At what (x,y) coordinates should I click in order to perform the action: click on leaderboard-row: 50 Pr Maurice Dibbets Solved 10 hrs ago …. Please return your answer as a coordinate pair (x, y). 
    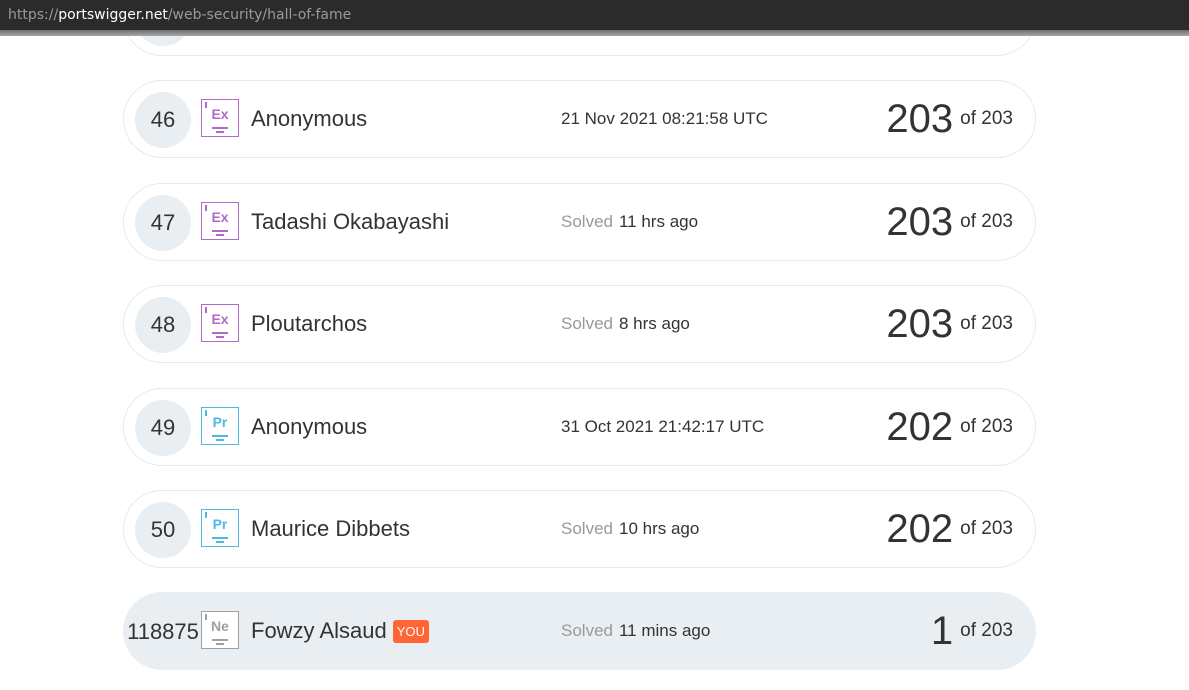
    Looking at the image, I should click on (579, 529).